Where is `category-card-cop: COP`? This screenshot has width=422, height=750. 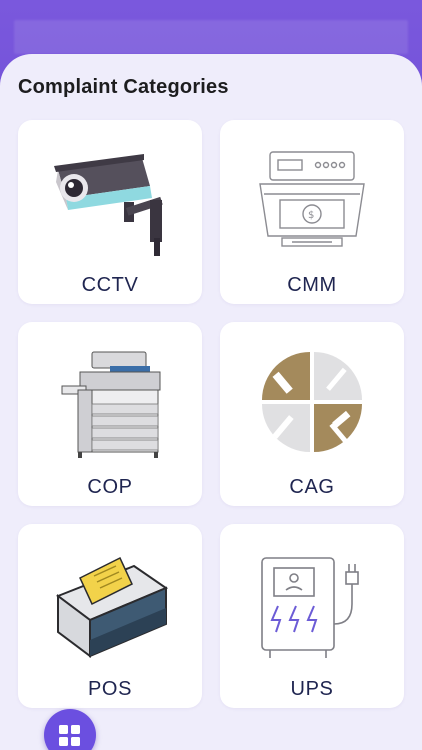
category-card-cop: COP is located at coordinates (110, 414).